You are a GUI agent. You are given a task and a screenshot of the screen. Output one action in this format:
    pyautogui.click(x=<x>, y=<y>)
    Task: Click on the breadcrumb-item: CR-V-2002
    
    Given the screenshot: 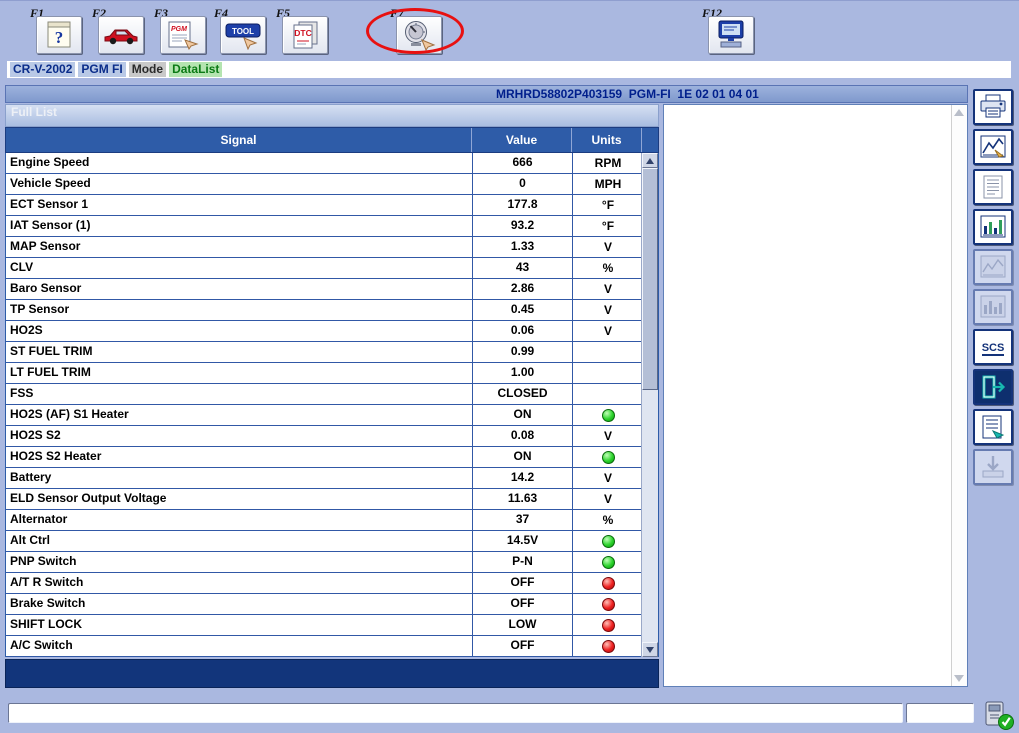 What is the action you would take?
    pyautogui.click(x=43, y=69)
    